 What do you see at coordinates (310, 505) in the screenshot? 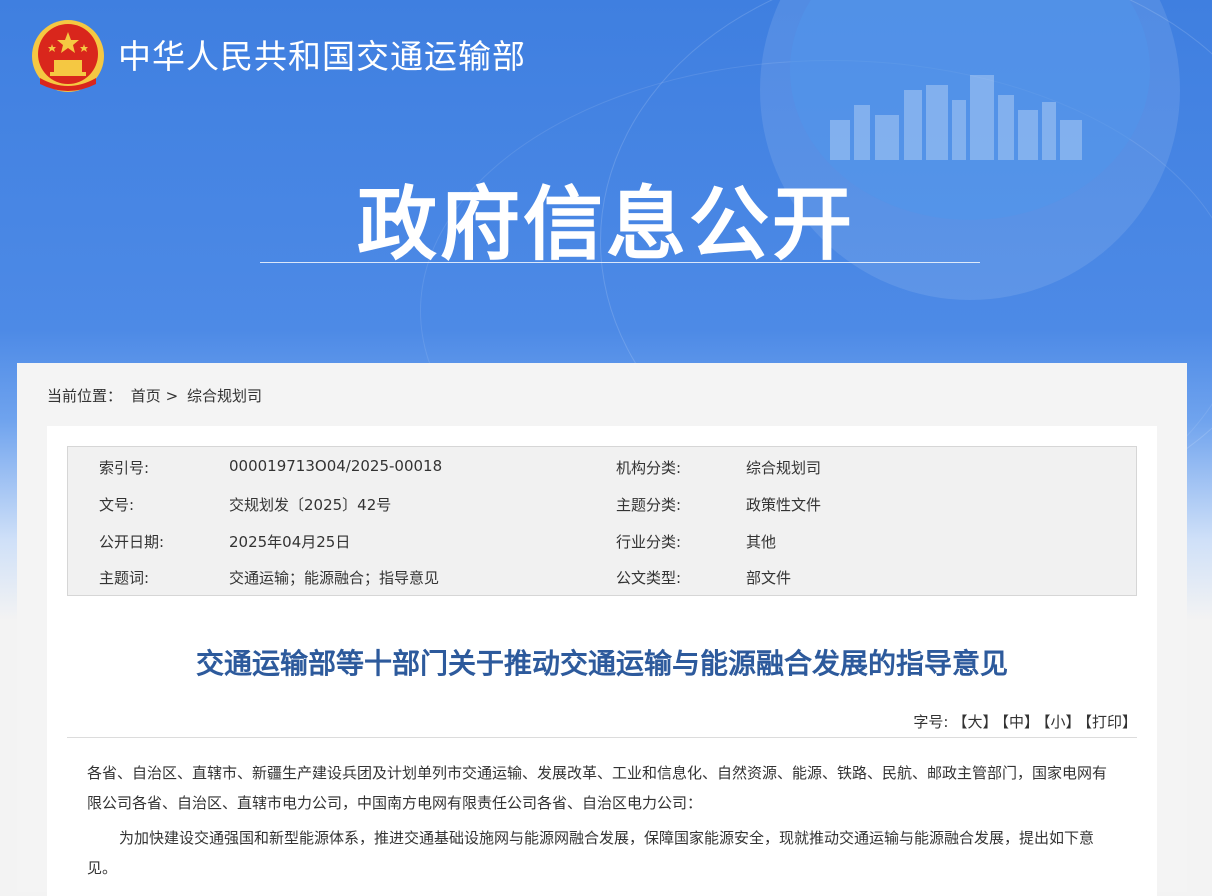
I see `doc-number-value: 交规划发〔2025〕42号` at bounding box center [310, 505].